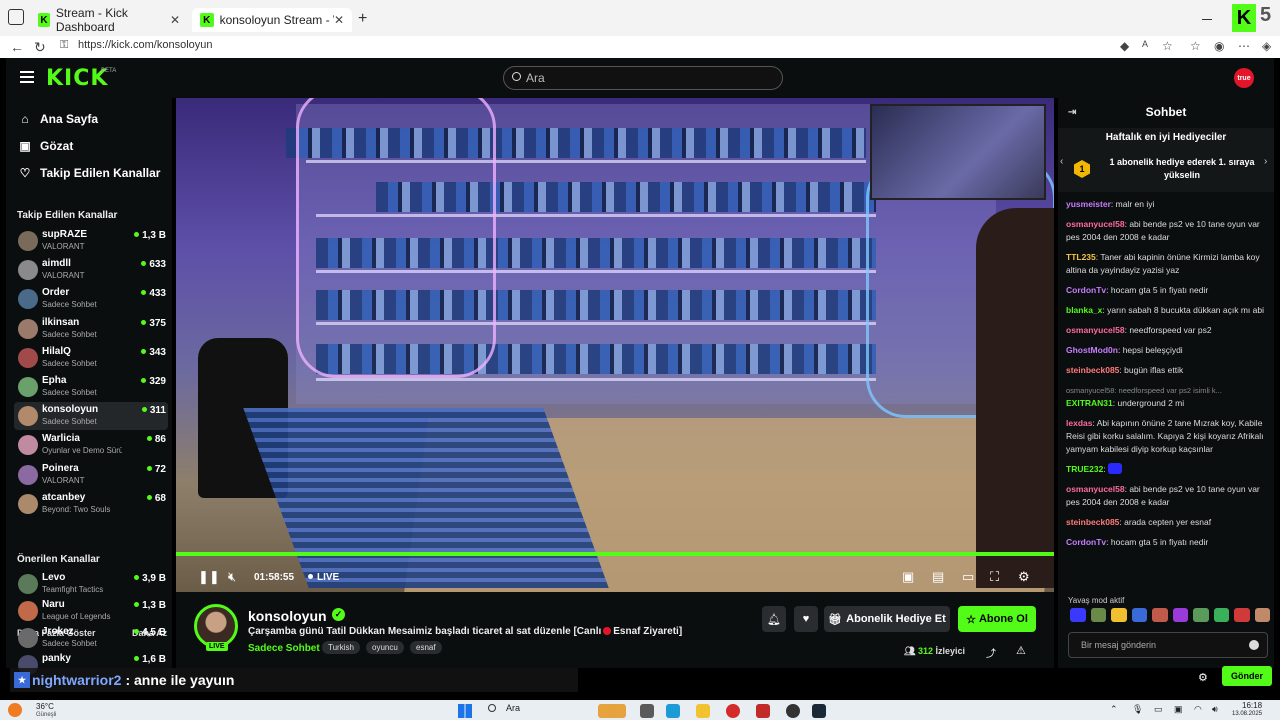 This screenshot has width=1280, height=720. Describe the element at coordinates (538, 708) in the screenshot. I see `taskbar-search: Ara` at that location.